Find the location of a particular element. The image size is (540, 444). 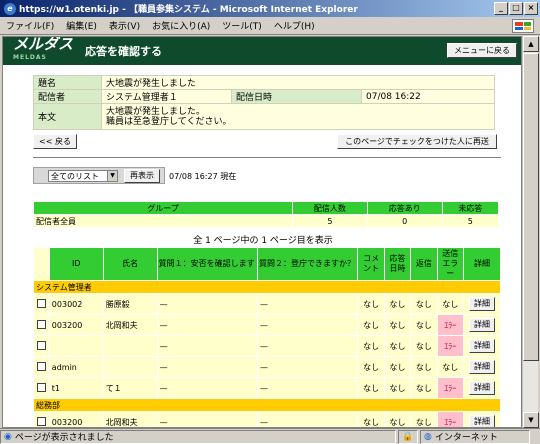

close-button: × is located at coordinates (531, 8).